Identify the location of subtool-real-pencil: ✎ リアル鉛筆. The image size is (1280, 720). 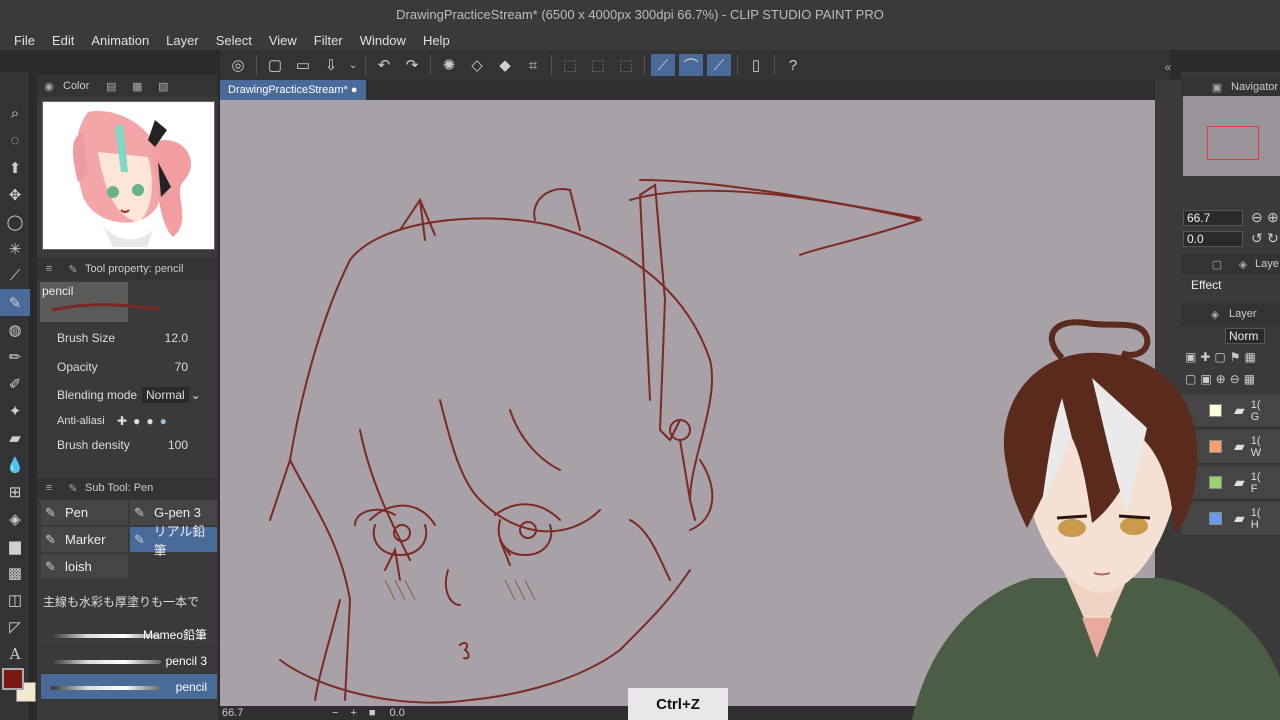
(173, 541).